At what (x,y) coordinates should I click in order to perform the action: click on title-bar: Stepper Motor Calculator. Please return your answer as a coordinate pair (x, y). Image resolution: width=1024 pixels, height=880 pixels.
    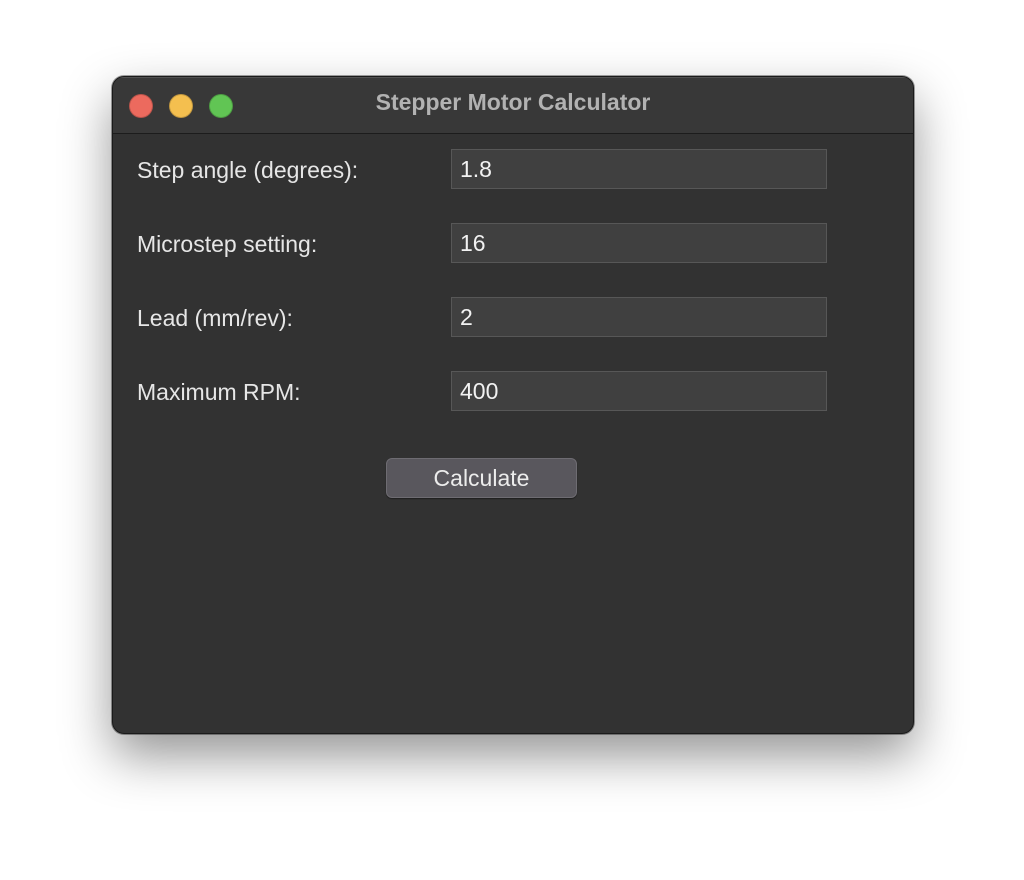
    Looking at the image, I should click on (513, 105).